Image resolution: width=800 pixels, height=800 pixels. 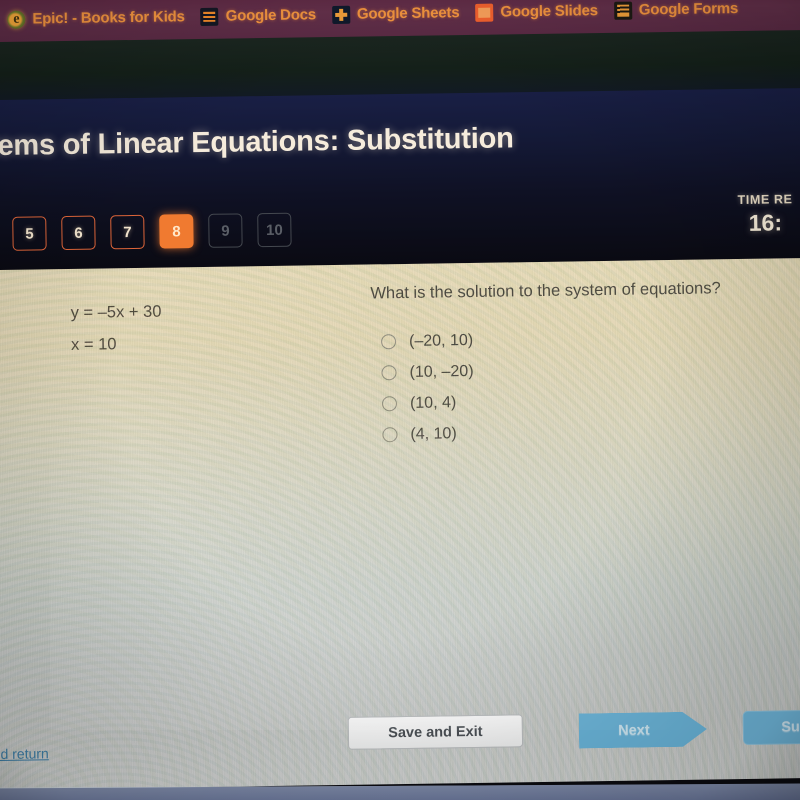 What do you see at coordinates (209, 16) in the screenshot?
I see `google-docs-icon` at bounding box center [209, 16].